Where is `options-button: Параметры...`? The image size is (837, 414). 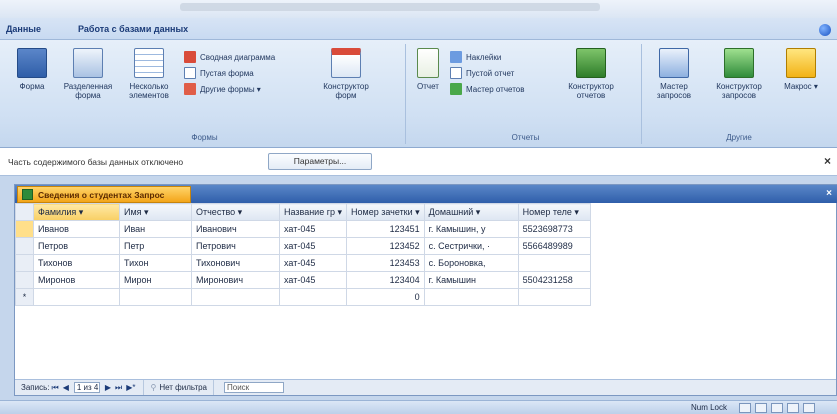
options-button: Параметры... is located at coordinates (320, 161).